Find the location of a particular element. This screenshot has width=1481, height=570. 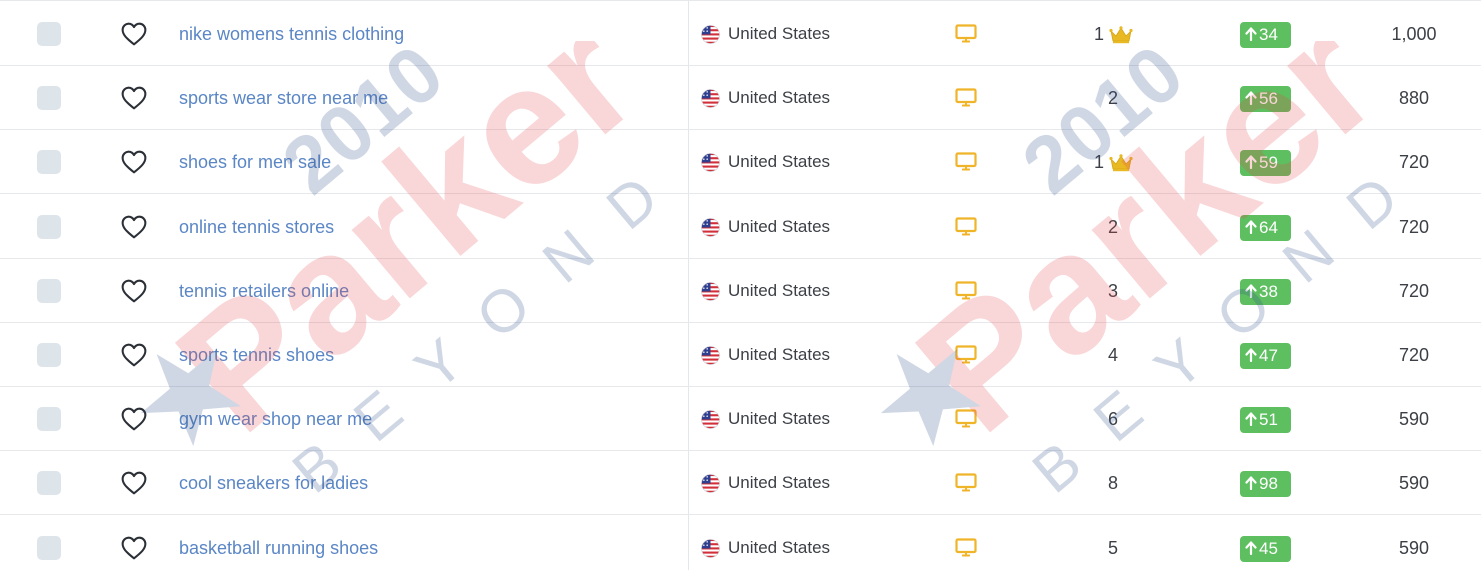

rank-change-value: 64 is located at coordinates (1268, 227).